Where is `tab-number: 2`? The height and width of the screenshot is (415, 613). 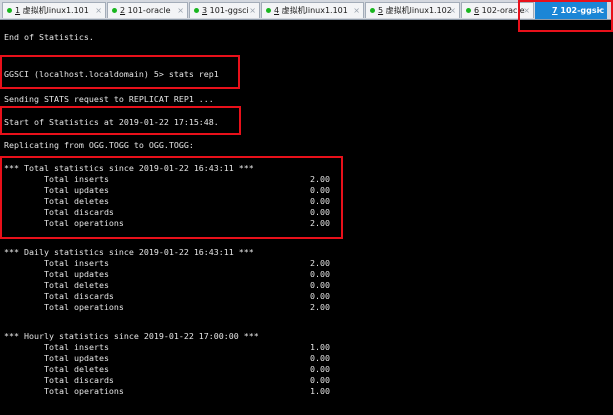
tab-number: 2 is located at coordinates (123, 10).